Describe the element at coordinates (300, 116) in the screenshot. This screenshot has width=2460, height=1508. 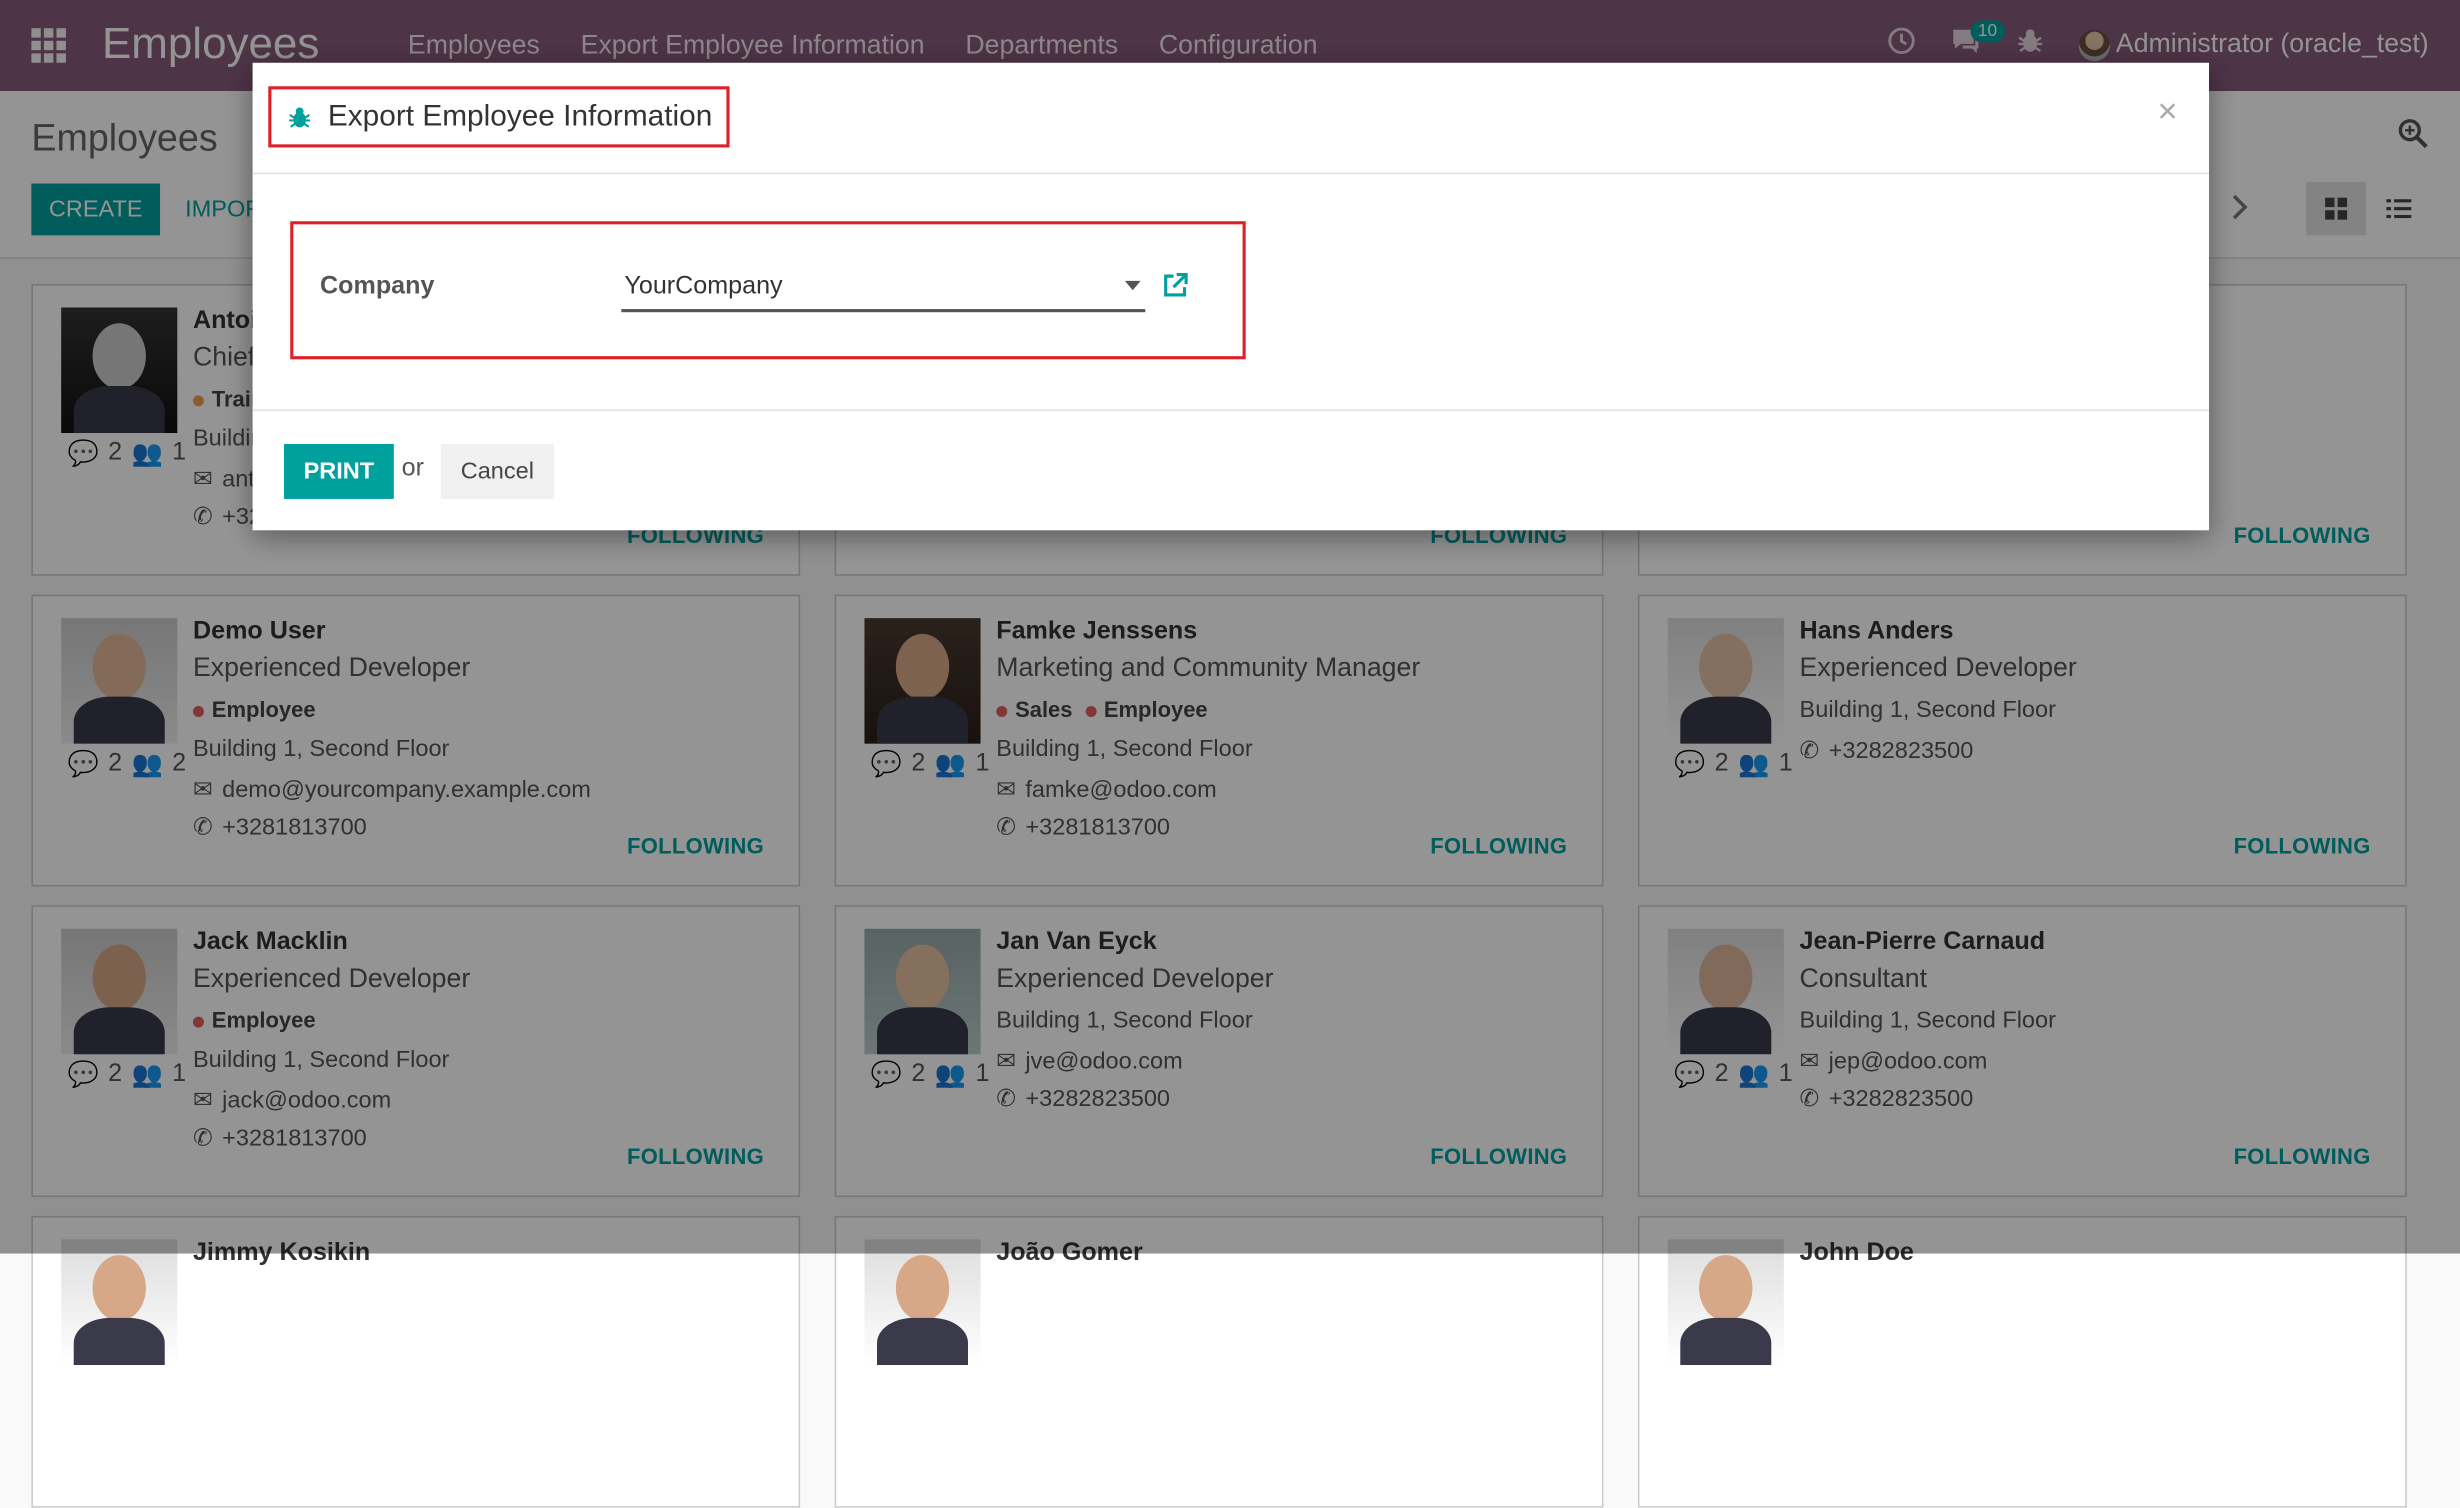
I see `debug-bug-icon` at that location.